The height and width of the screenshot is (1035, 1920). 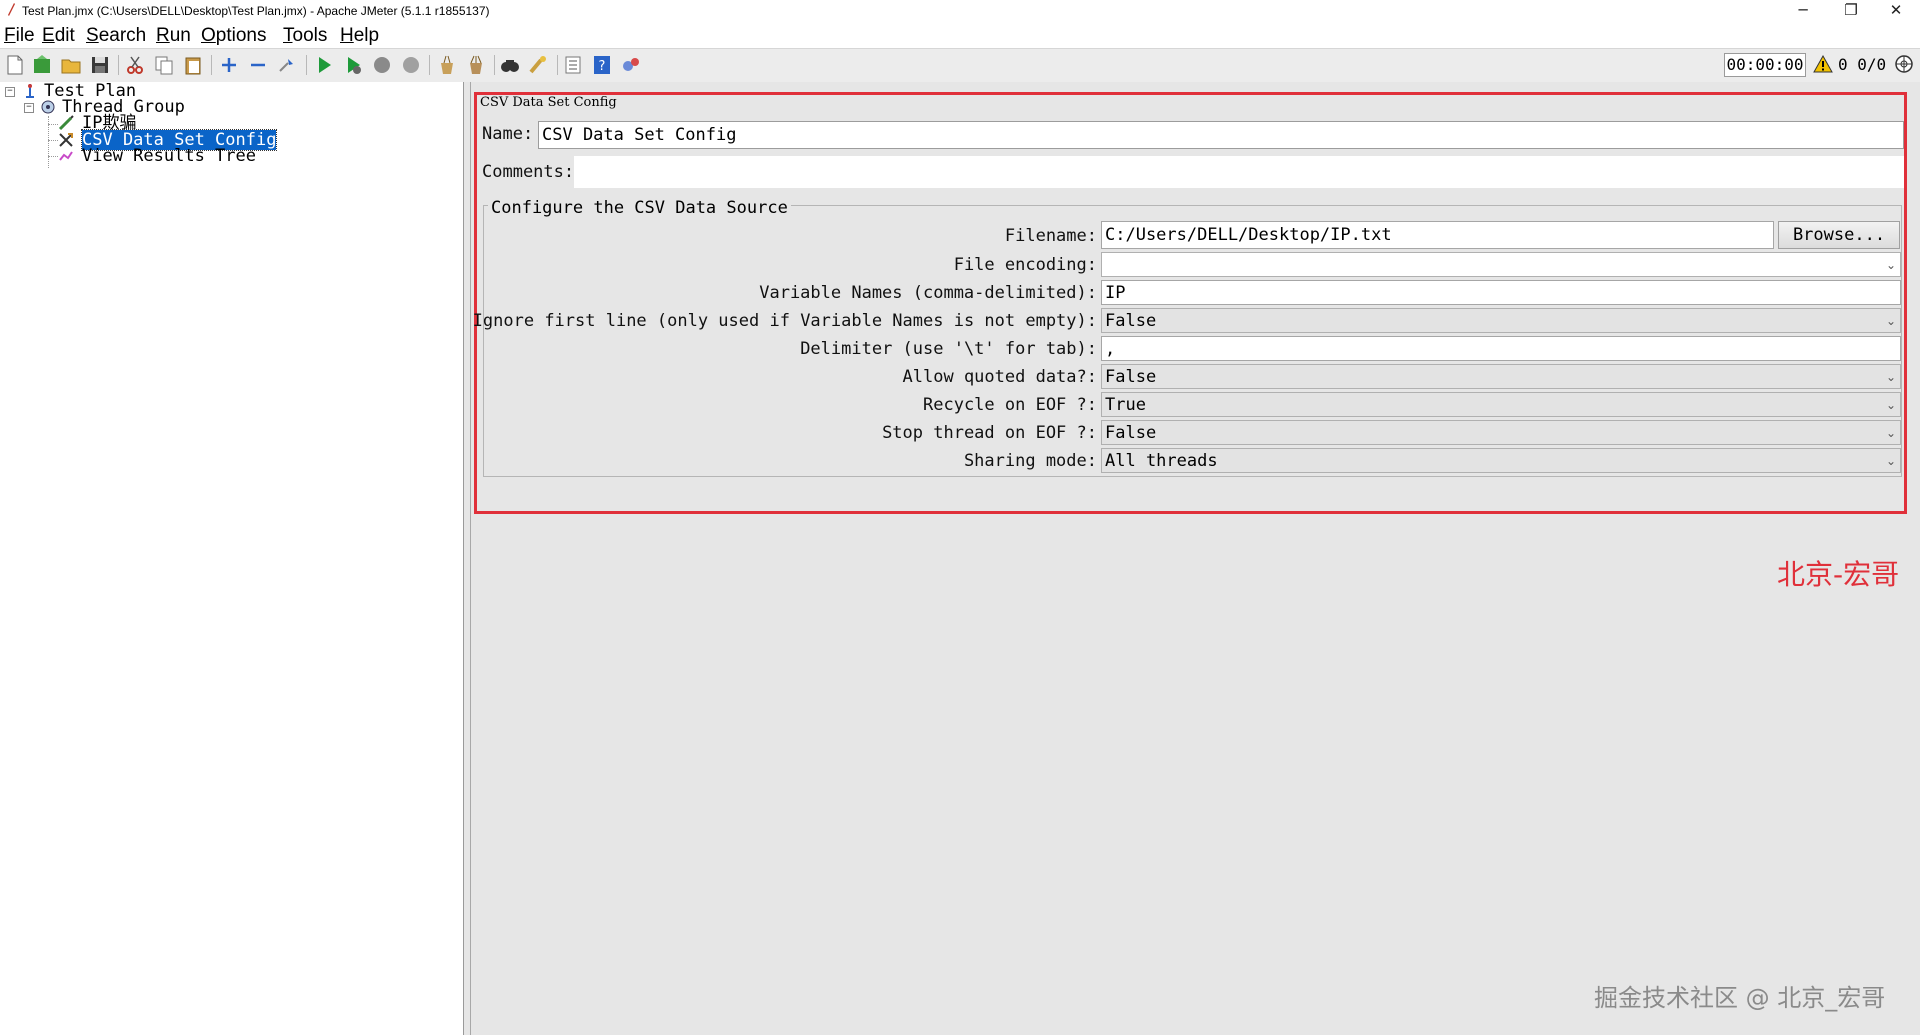 What do you see at coordinates (42, 65) in the screenshot?
I see `templates-icon` at bounding box center [42, 65].